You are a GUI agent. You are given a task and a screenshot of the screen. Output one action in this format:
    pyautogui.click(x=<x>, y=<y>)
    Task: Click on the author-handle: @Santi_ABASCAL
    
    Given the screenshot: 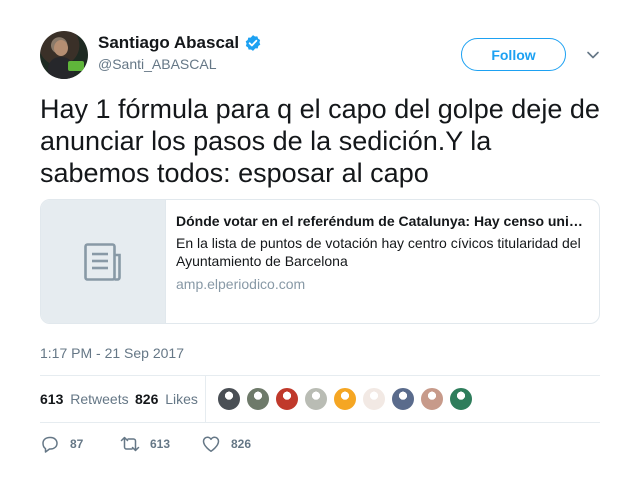 What is the action you would take?
    pyautogui.click(x=180, y=64)
    